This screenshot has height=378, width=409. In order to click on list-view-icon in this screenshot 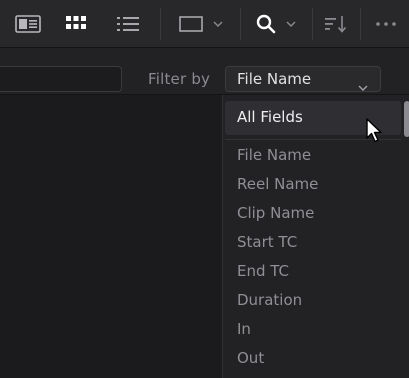, I will do `click(128, 24)`.